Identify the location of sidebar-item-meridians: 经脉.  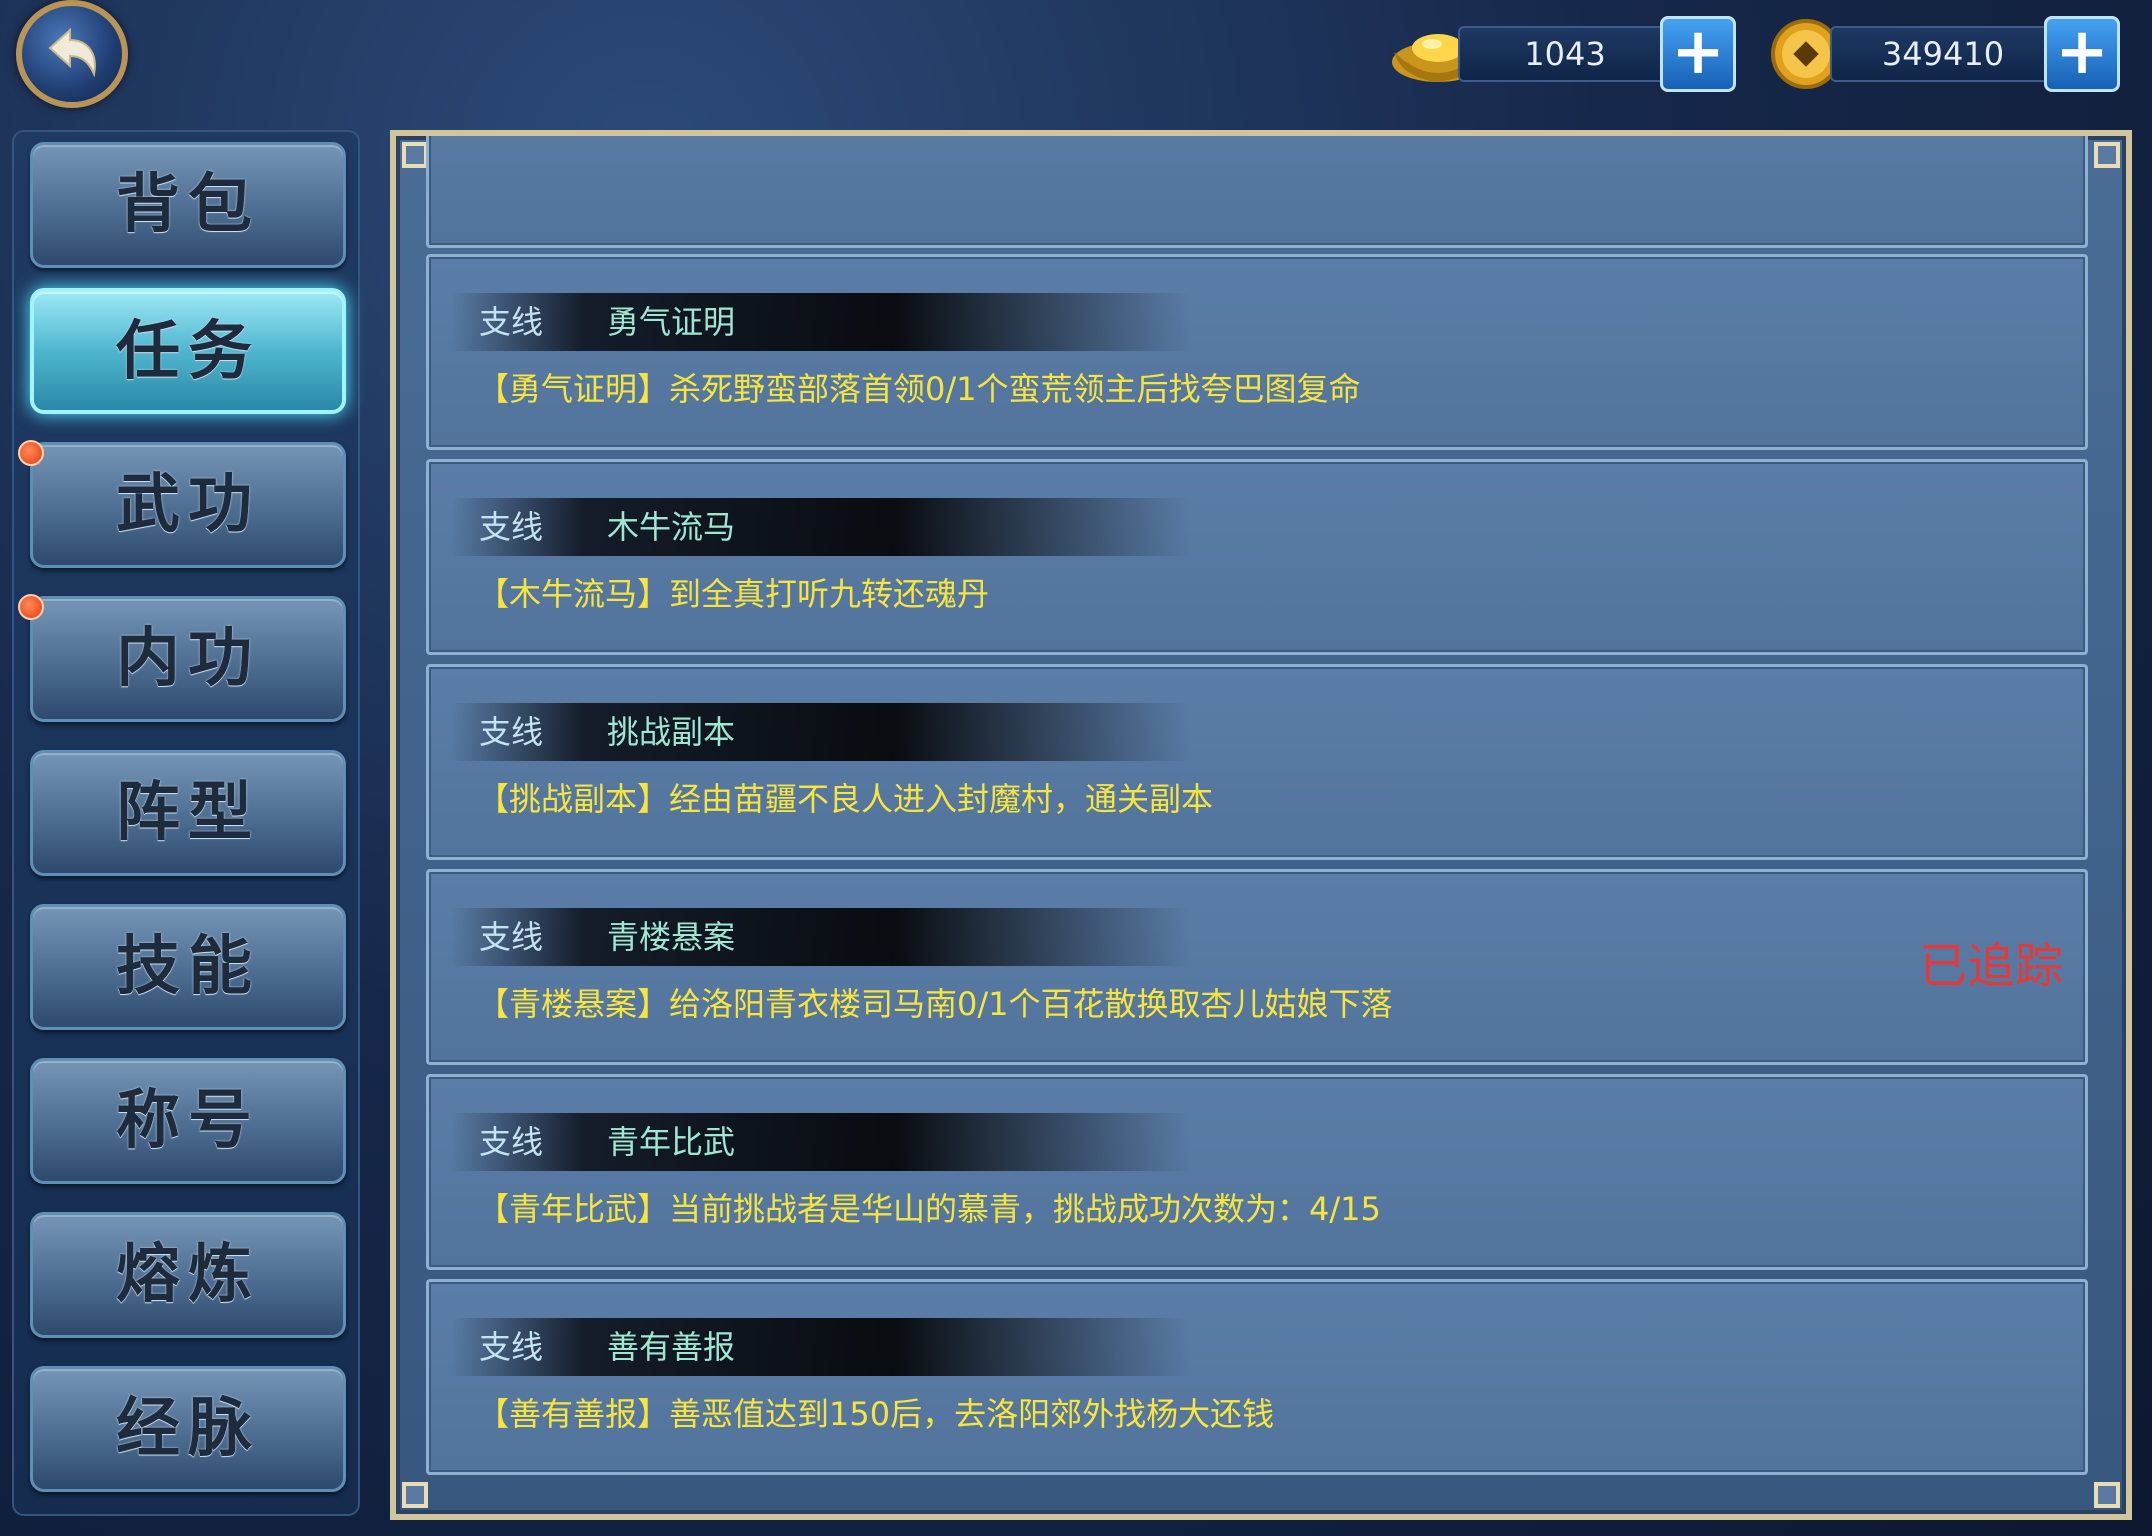
(188, 1429).